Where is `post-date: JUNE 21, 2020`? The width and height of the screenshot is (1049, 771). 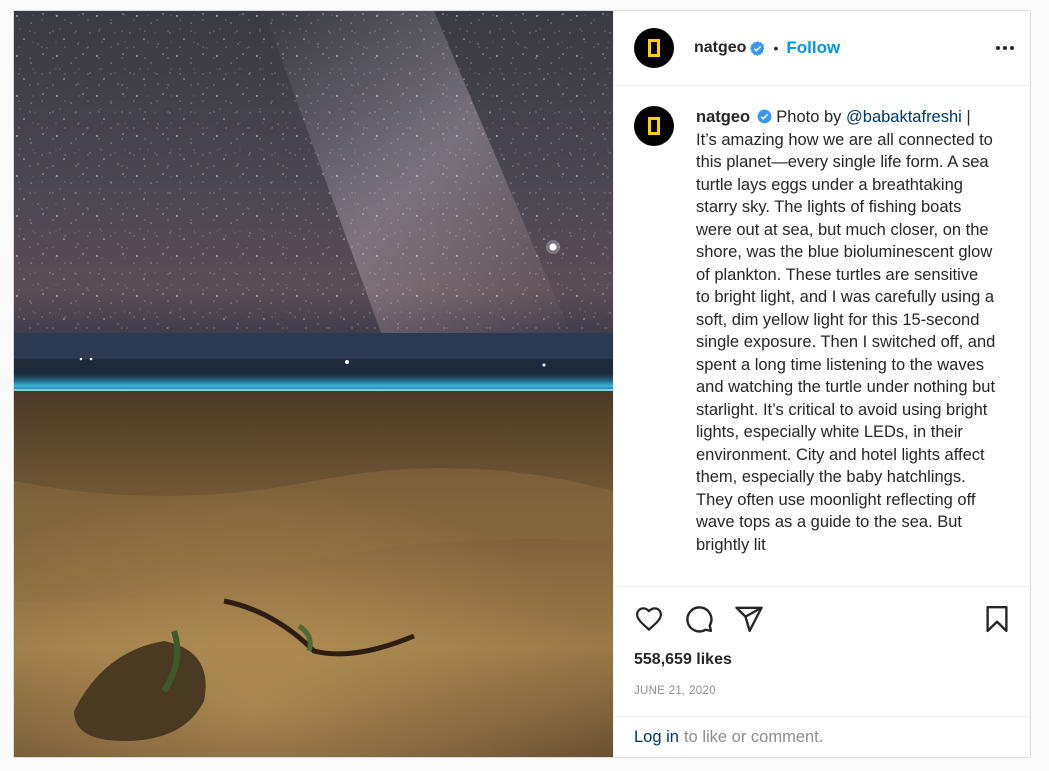
post-date: JUNE 21, 2020 is located at coordinates (675, 691).